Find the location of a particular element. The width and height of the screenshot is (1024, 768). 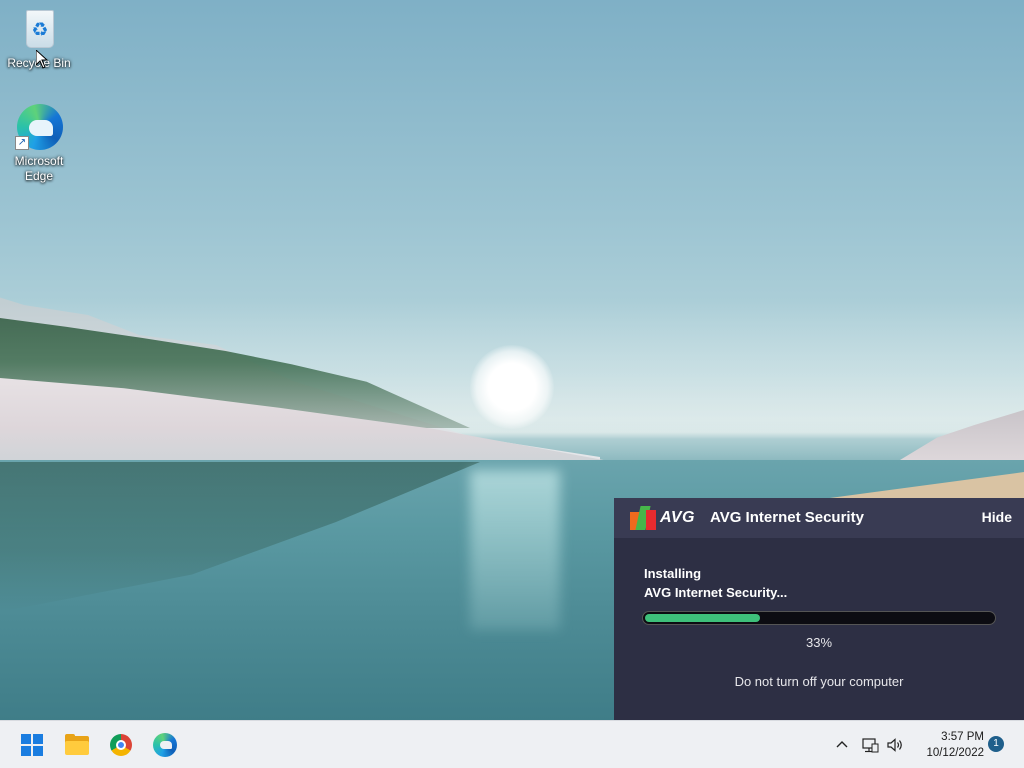

avg-panel-header: AVG AVG Internet Security Hide is located at coordinates (819, 518).